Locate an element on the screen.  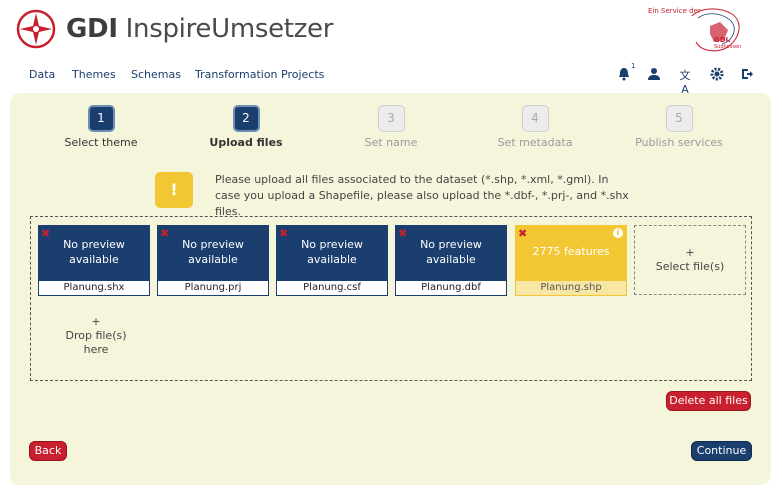
file-name: Planung.dbf is located at coordinates (451, 288).